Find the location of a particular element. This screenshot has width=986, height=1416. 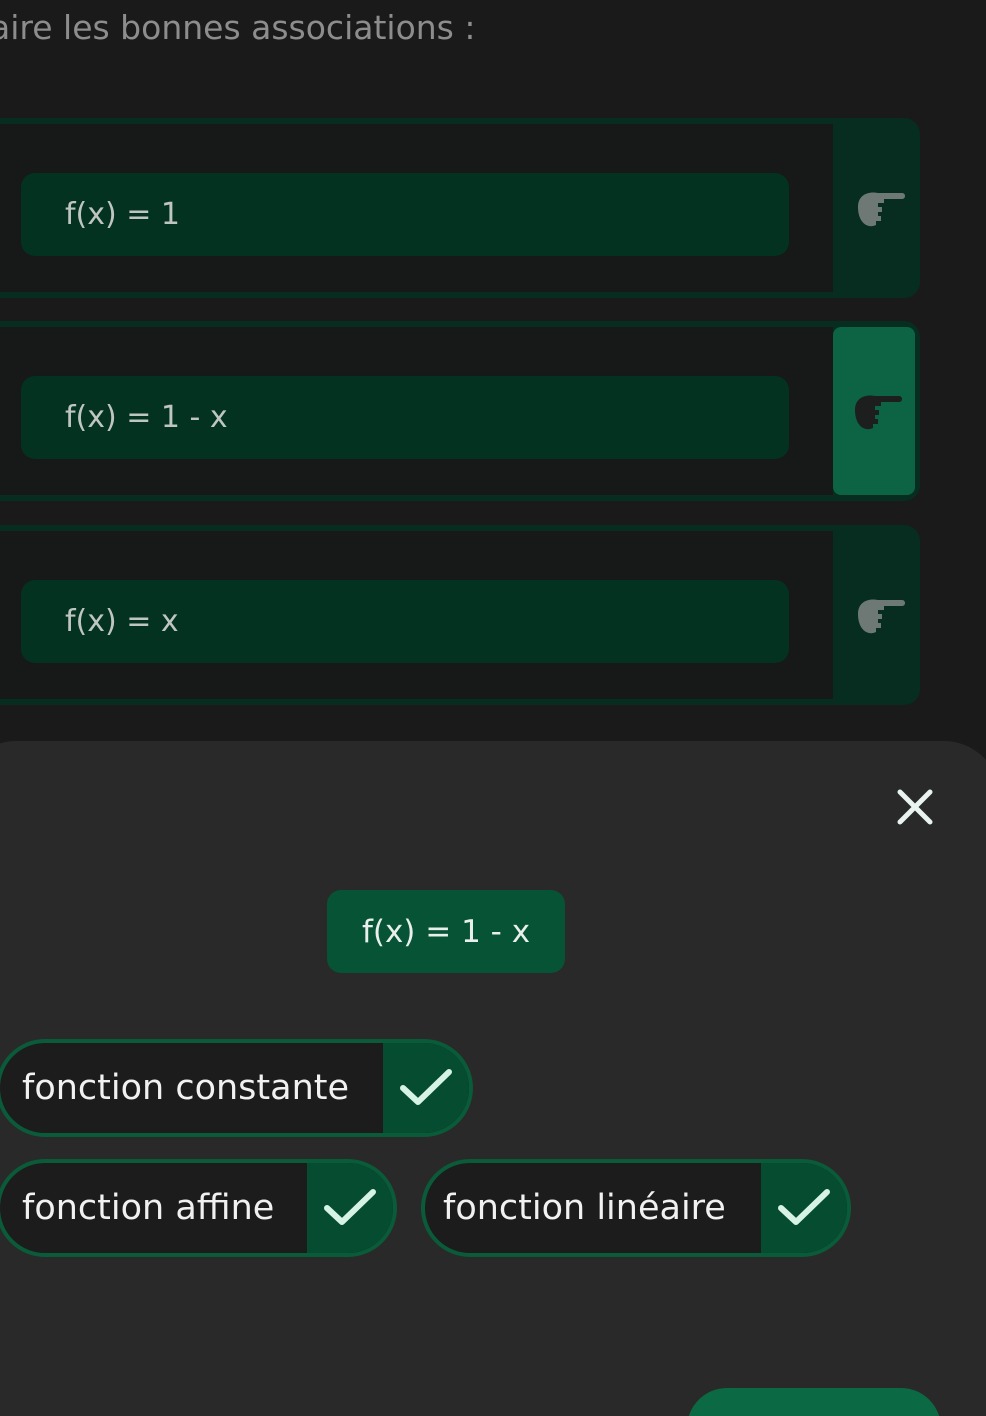

option-fonction-affine: fonction affine is located at coordinates (198, 1208).